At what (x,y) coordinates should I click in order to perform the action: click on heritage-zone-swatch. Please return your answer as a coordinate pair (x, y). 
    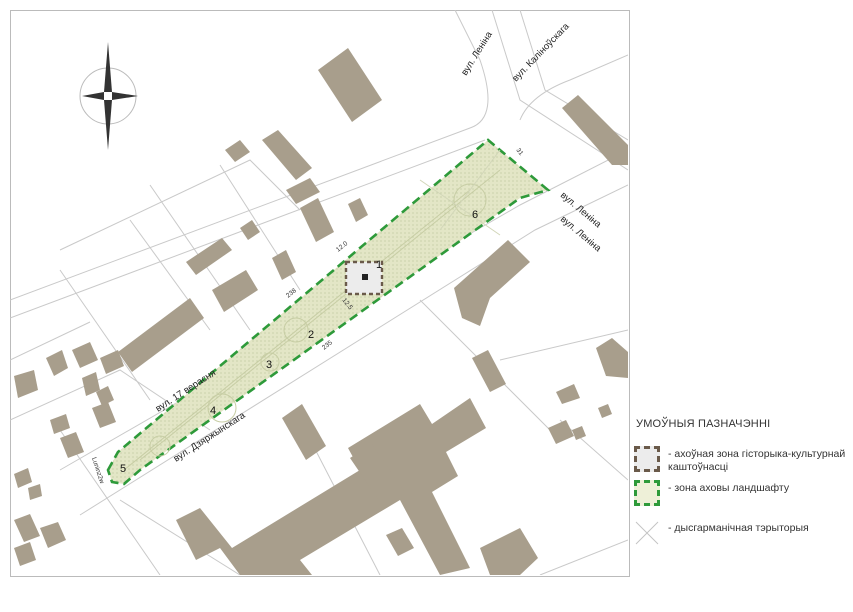
    Looking at the image, I should click on (647, 459).